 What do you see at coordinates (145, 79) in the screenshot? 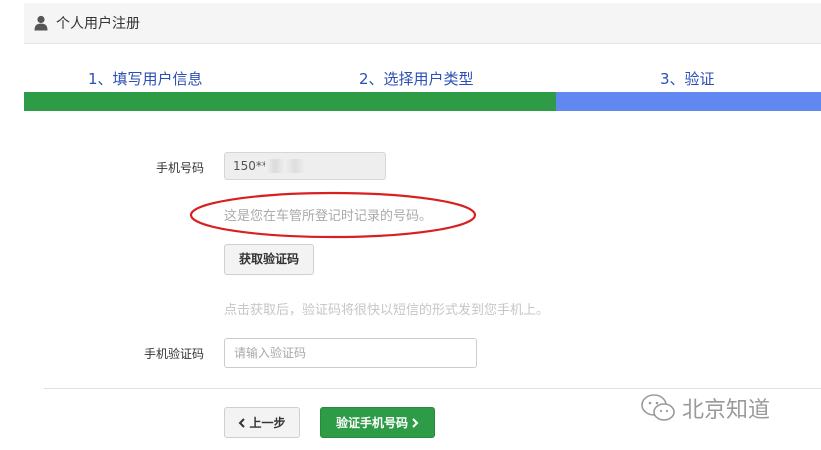
I see `step-1-label: 1、填写用户信息` at bounding box center [145, 79].